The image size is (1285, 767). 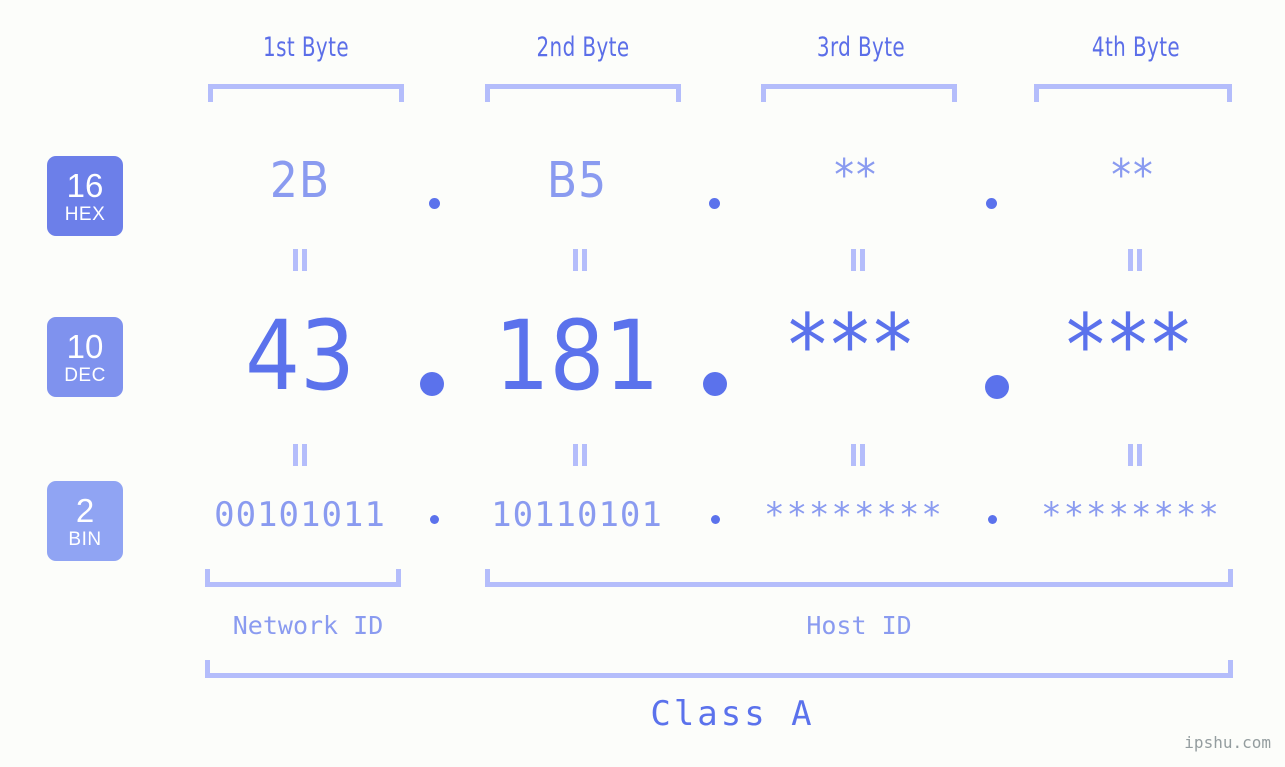 I want to click on hex-byte-2: B5, so click(x=577, y=180).